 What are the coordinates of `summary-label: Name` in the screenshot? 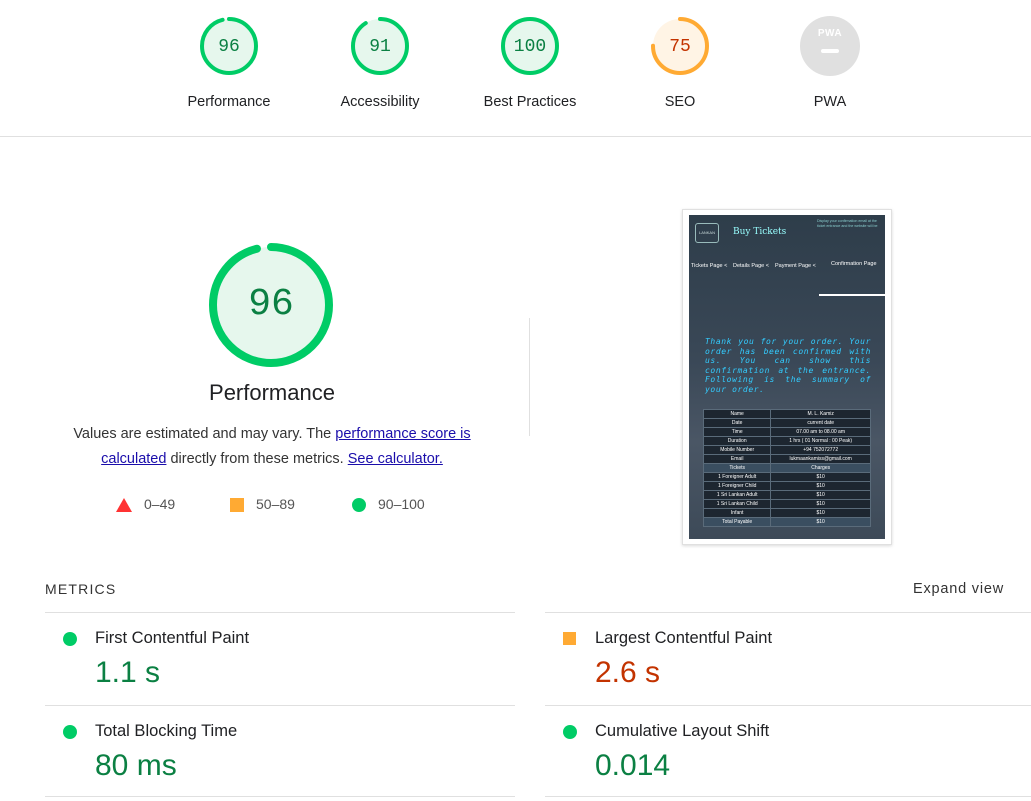 It's located at (737, 414).